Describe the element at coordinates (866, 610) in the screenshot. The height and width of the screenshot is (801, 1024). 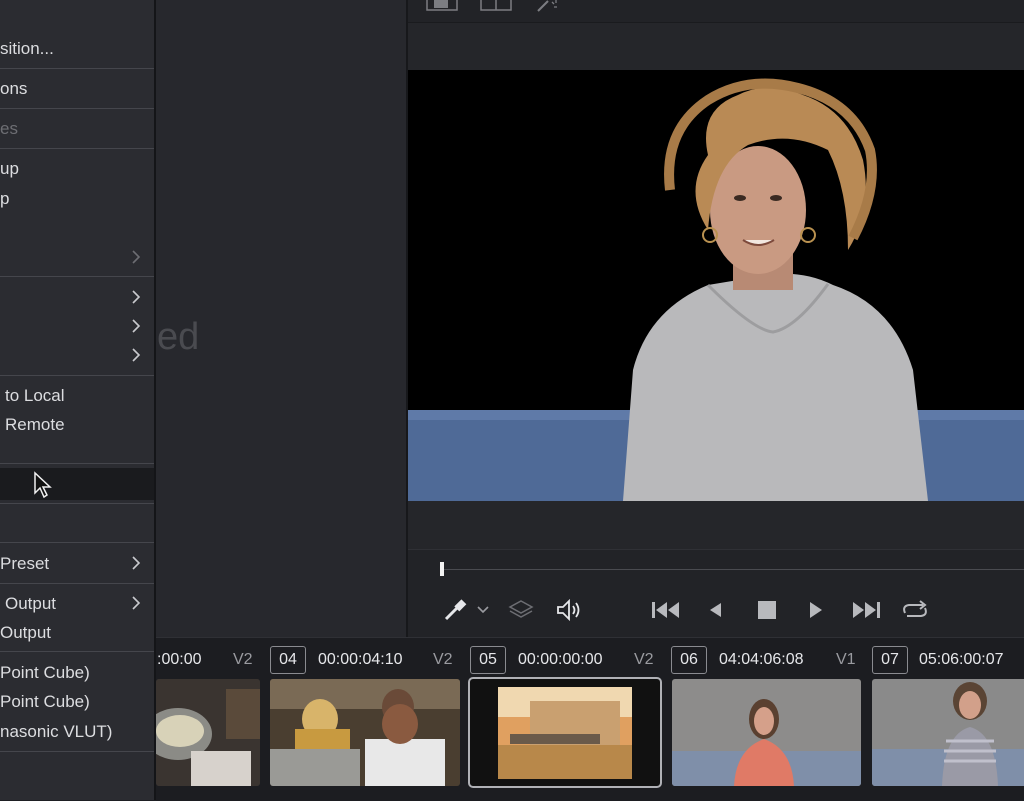
I see `skip-forward-icon` at that location.